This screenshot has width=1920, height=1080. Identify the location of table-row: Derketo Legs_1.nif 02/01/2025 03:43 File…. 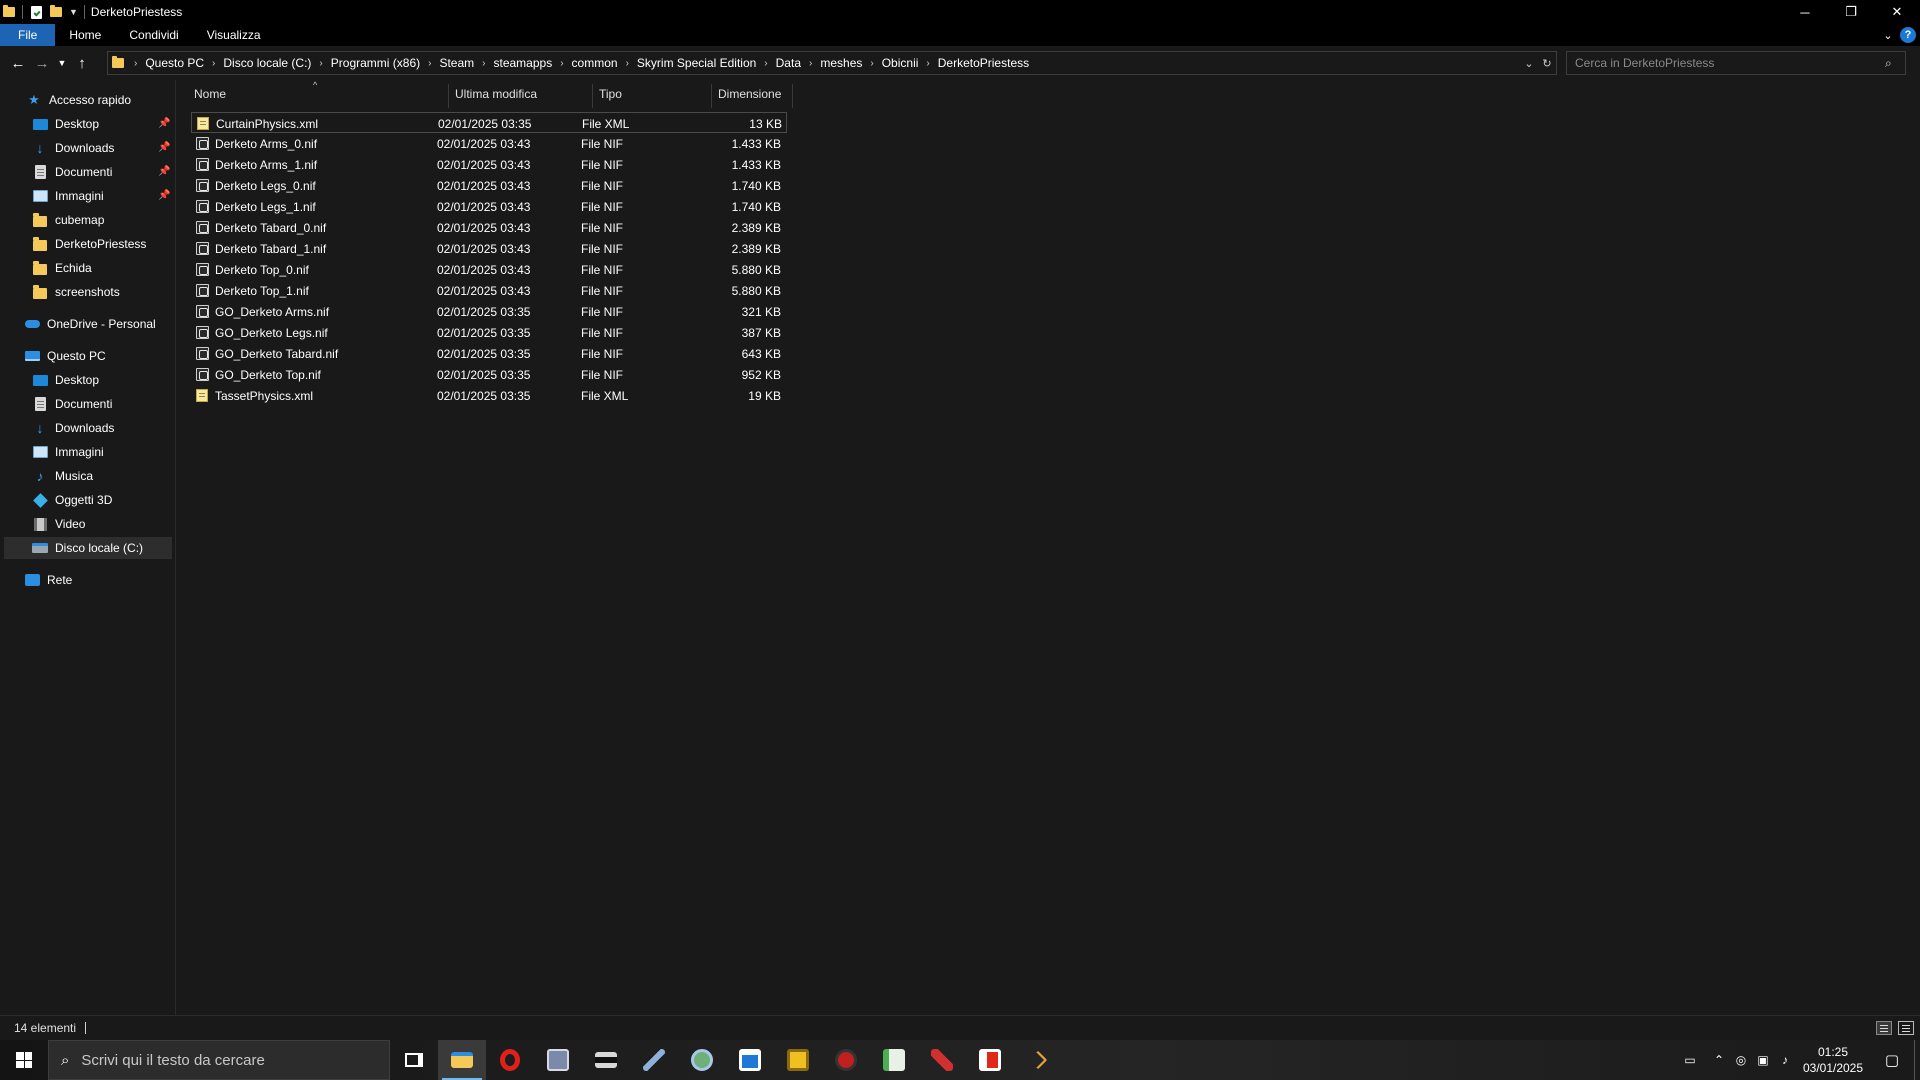
(489, 206).